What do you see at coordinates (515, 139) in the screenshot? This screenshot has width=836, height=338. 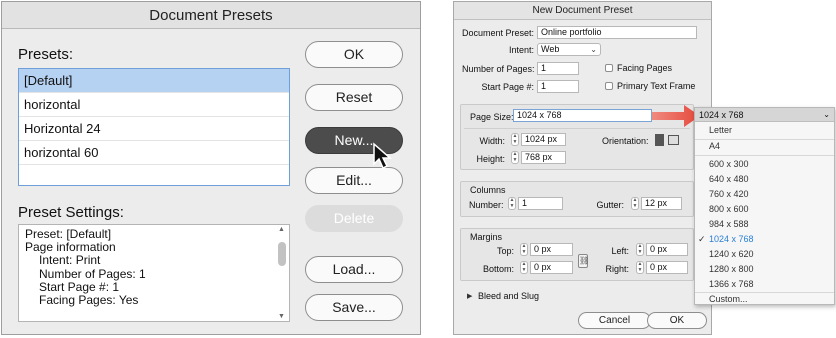 I see `width-stepper: ▲ ▼` at bounding box center [515, 139].